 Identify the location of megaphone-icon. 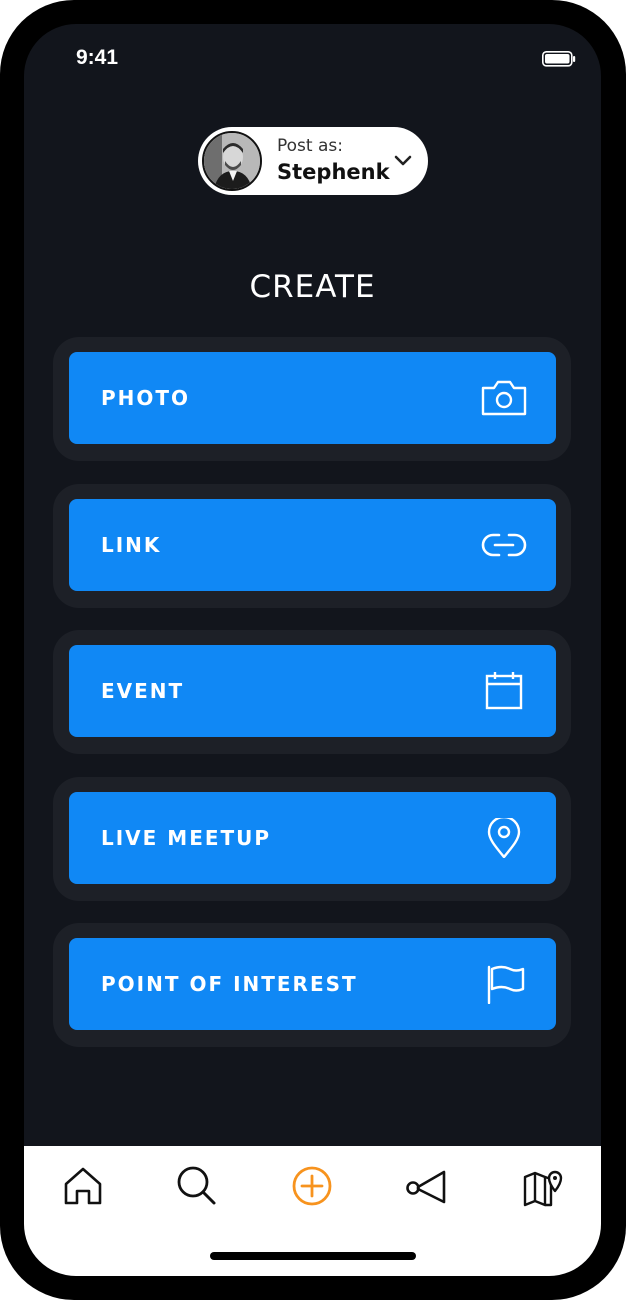
(426, 1186).